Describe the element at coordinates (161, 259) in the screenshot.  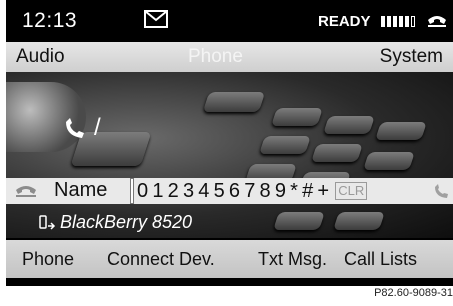
I see `submenu-connect-device: Connect Dev.` at that location.